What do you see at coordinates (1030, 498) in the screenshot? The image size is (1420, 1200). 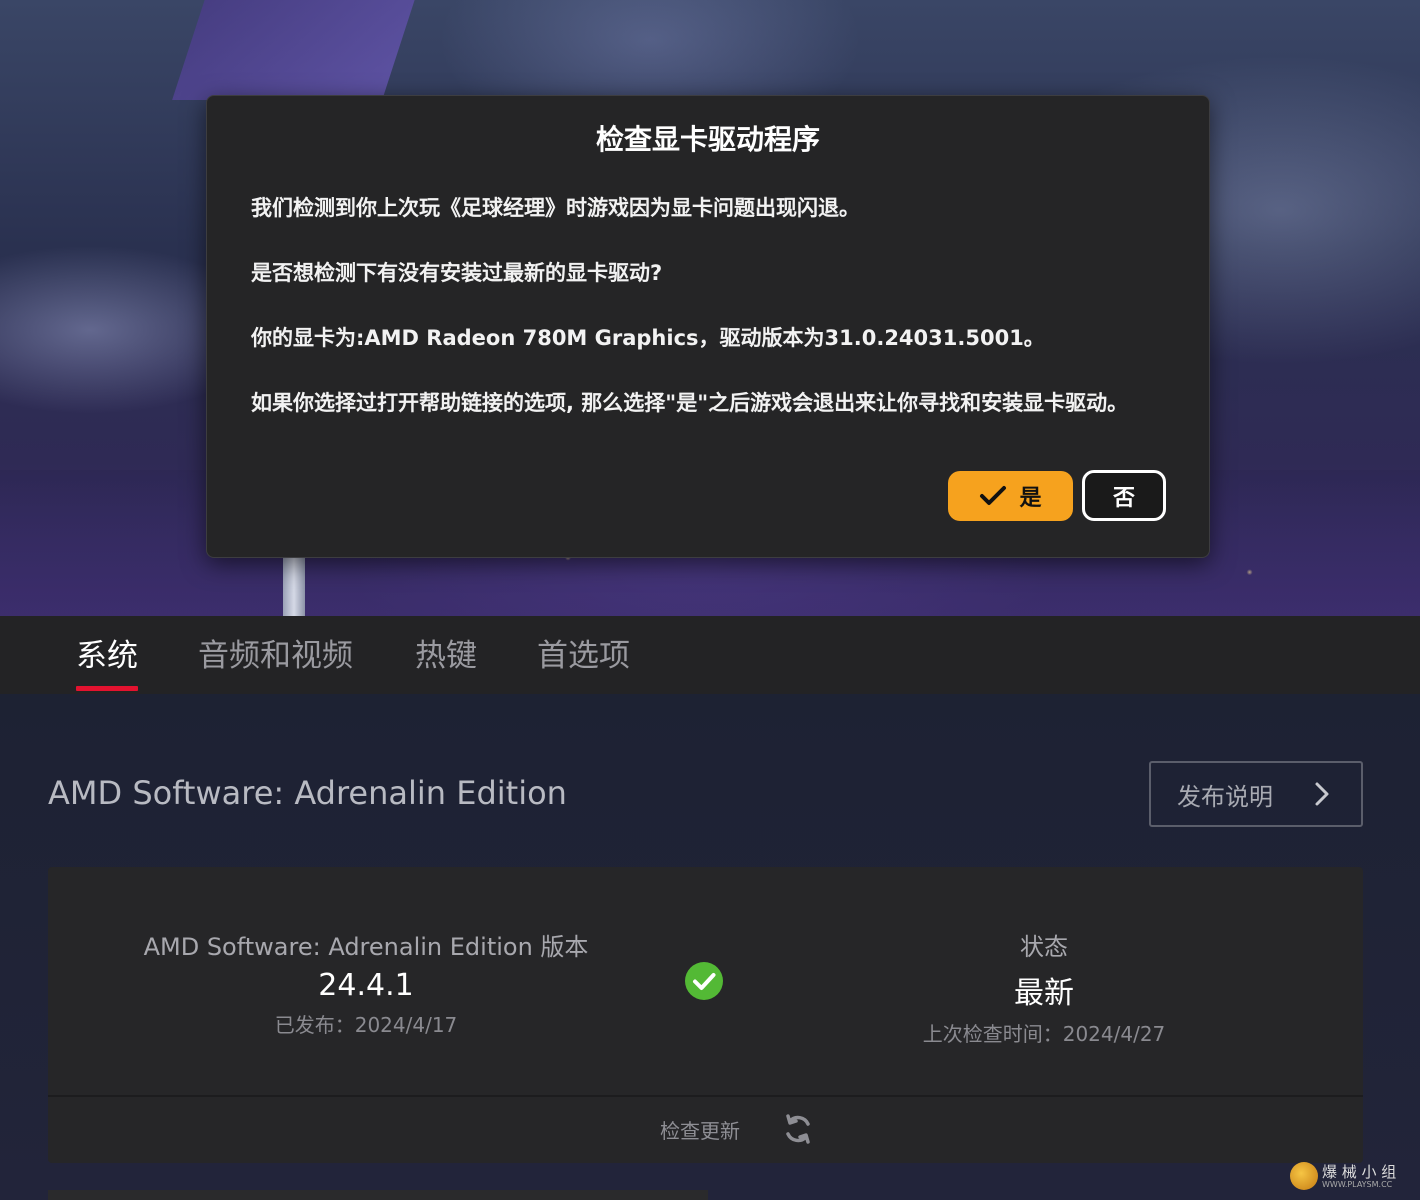 I see `yes-button-label: 是` at bounding box center [1030, 498].